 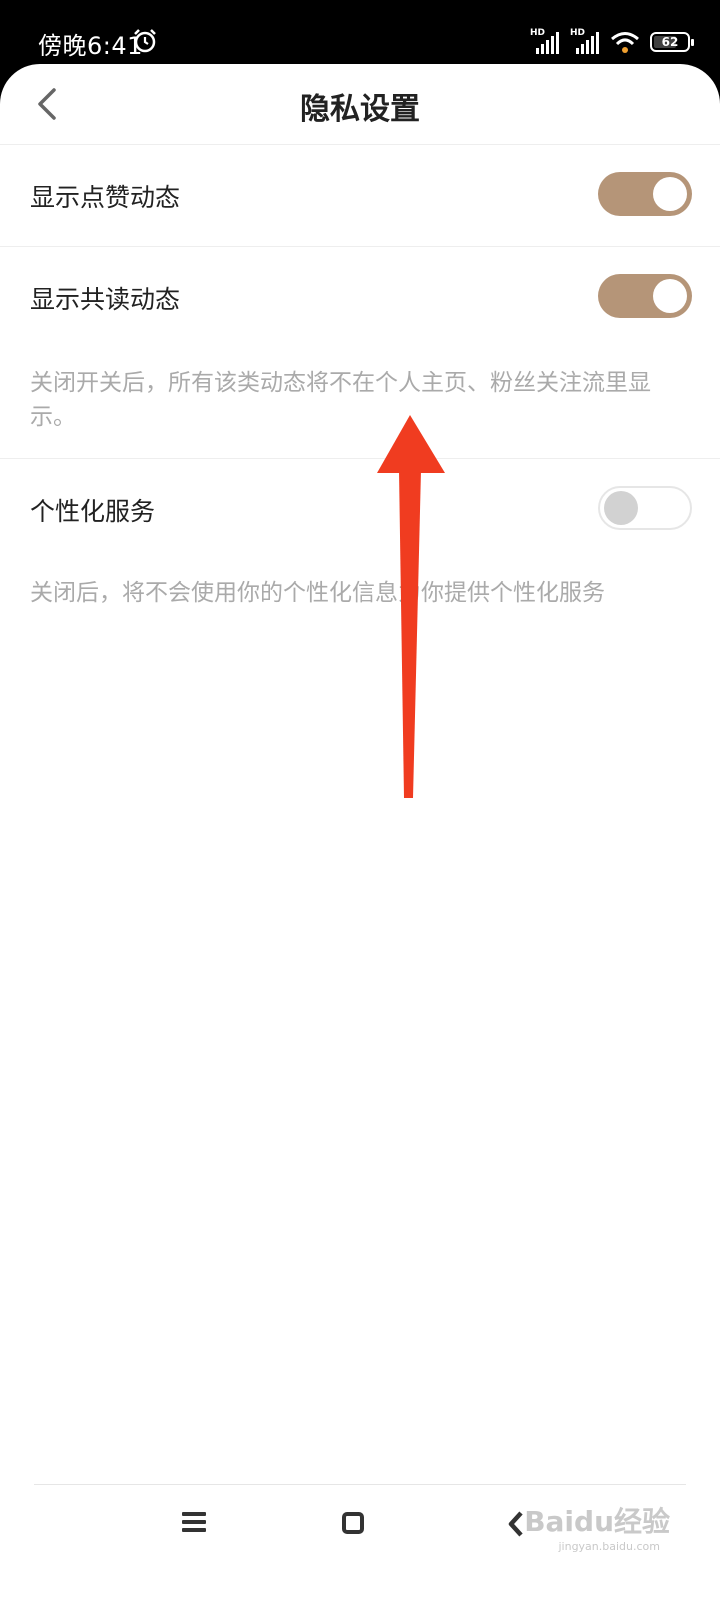 What do you see at coordinates (645, 508) in the screenshot?
I see `toggle-personalization` at bounding box center [645, 508].